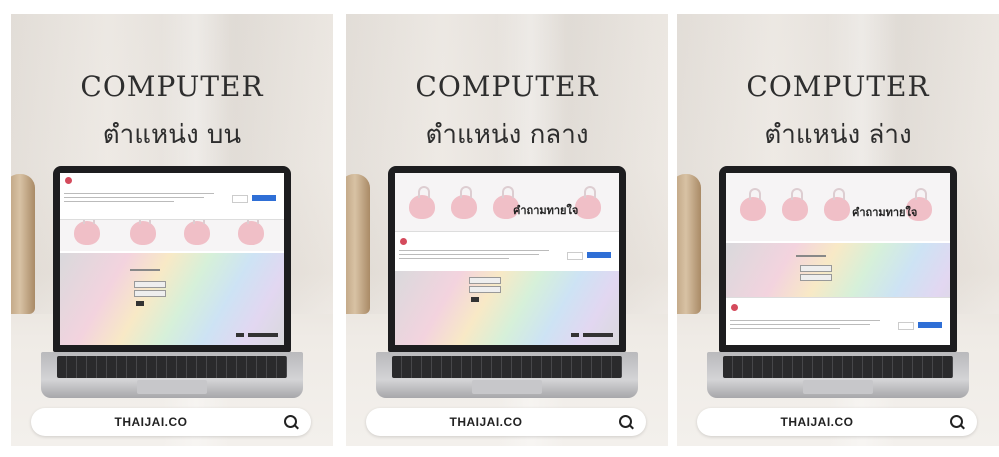 The width and height of the screenshot is (999, 457). What do you see at coordinates (838, 135) in the screenshot?
I see `panel-subtitle: ตำแหน่ง ล่าง` at bounding box center [838, 135].